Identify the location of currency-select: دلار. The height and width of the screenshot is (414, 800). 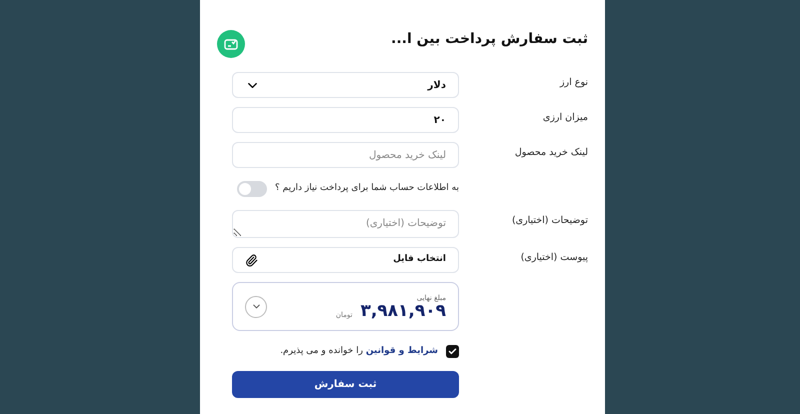
(345, 85).